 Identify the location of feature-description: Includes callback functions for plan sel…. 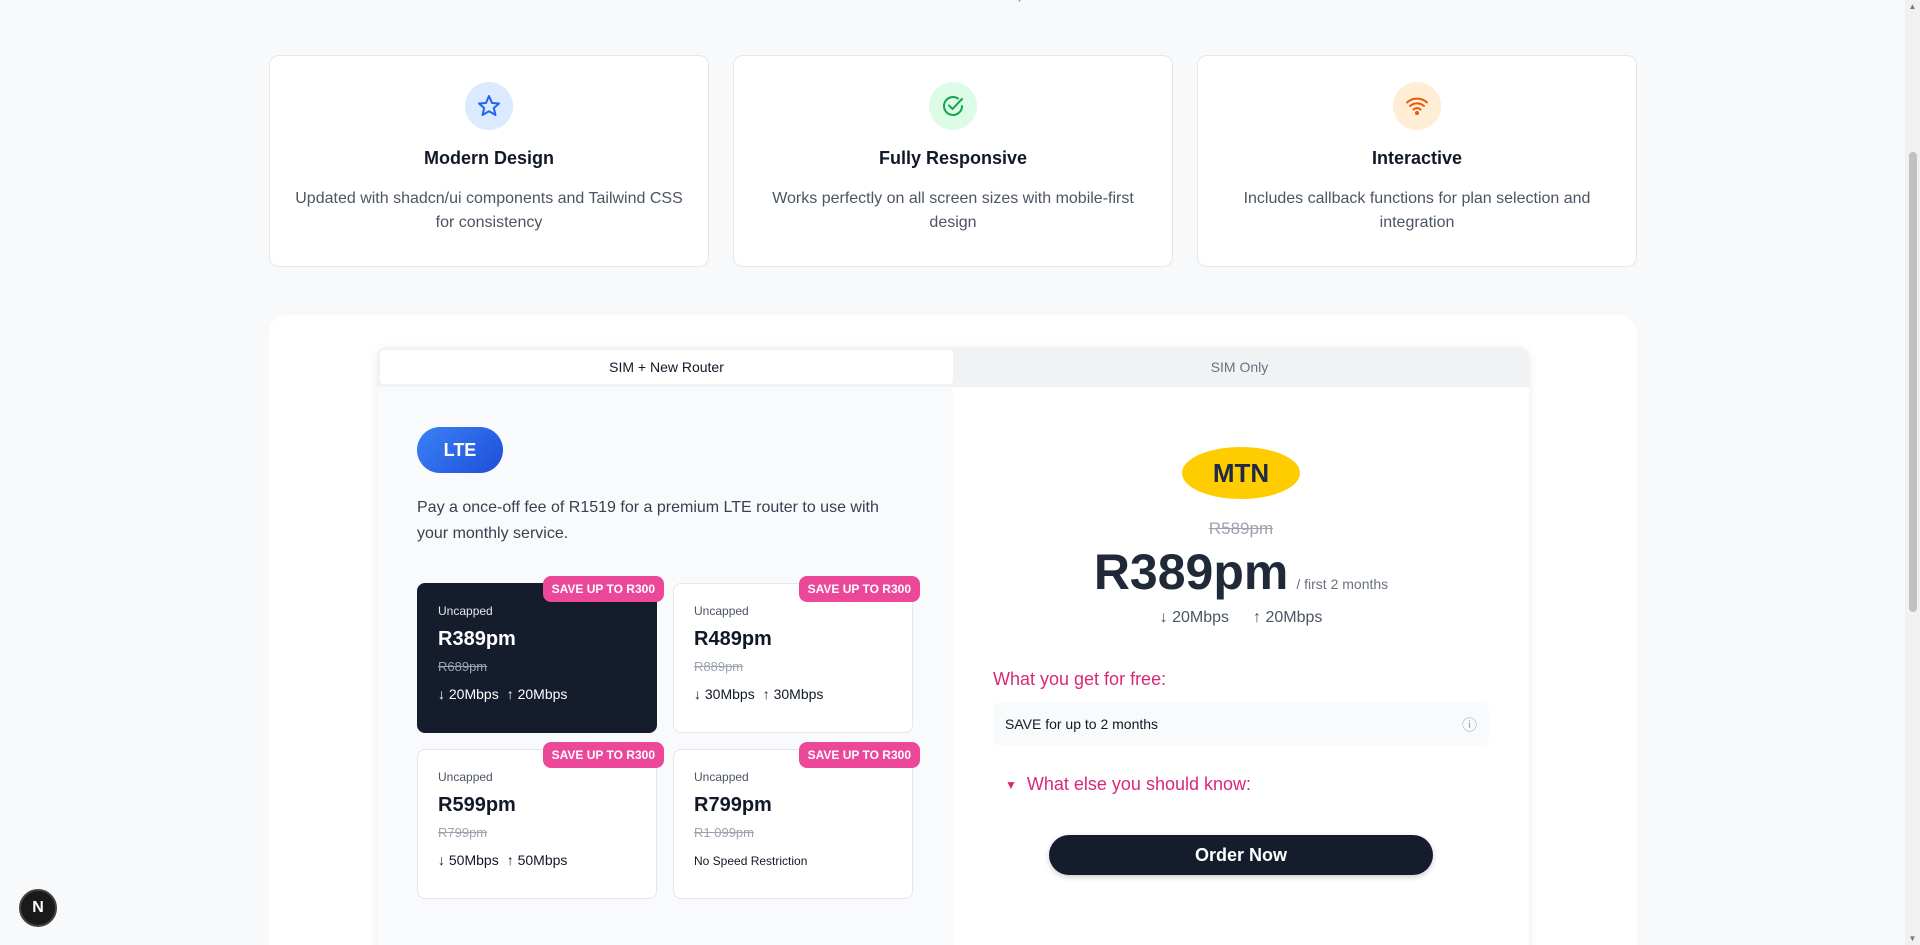
(1417, 210).